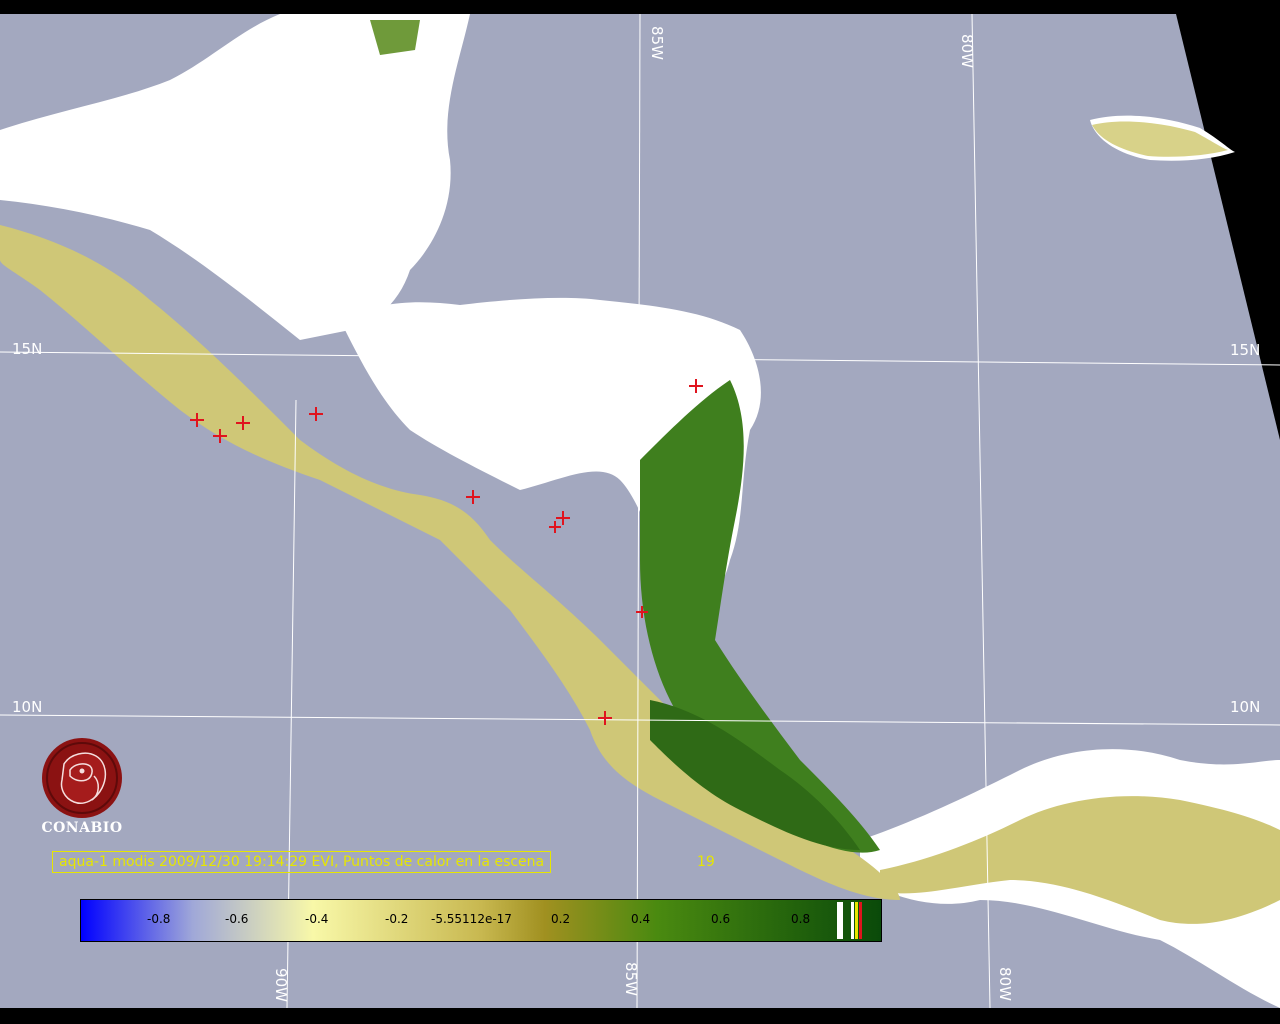  What do you see at coordinates (397, 919) in the screenshot?
I see `colorbar-tick: -0.2` at bounding box center [397, 919].